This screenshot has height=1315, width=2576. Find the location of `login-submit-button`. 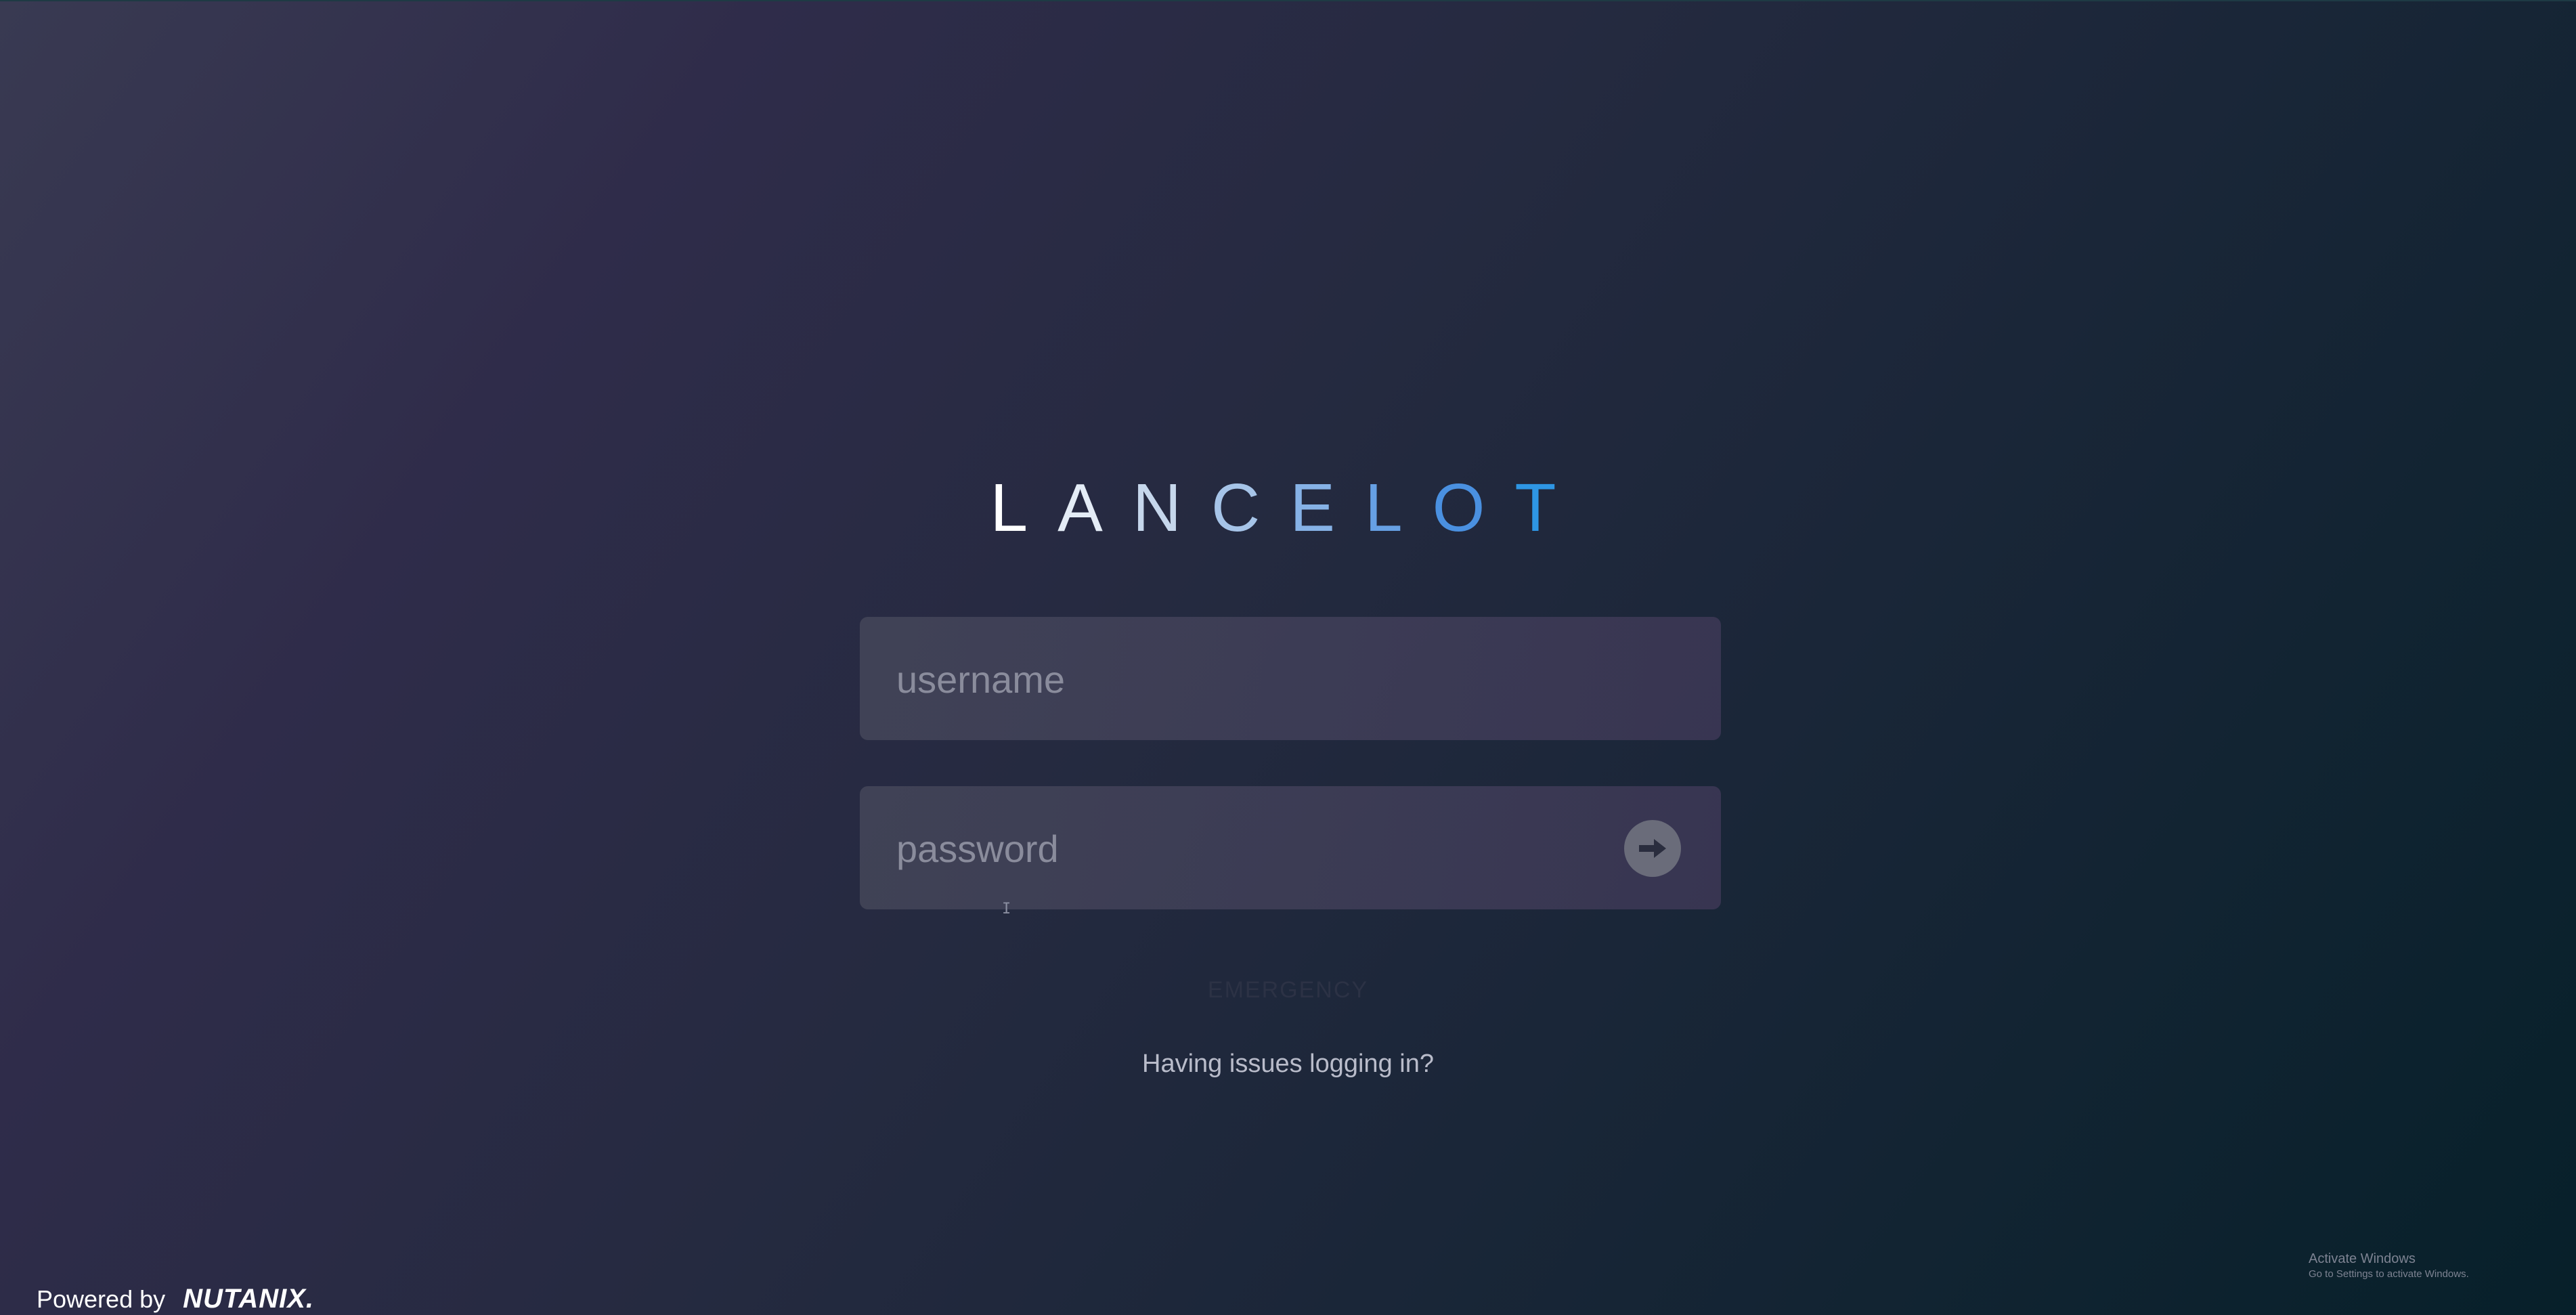

login-submit-button is located at coordinates (1652, 848).